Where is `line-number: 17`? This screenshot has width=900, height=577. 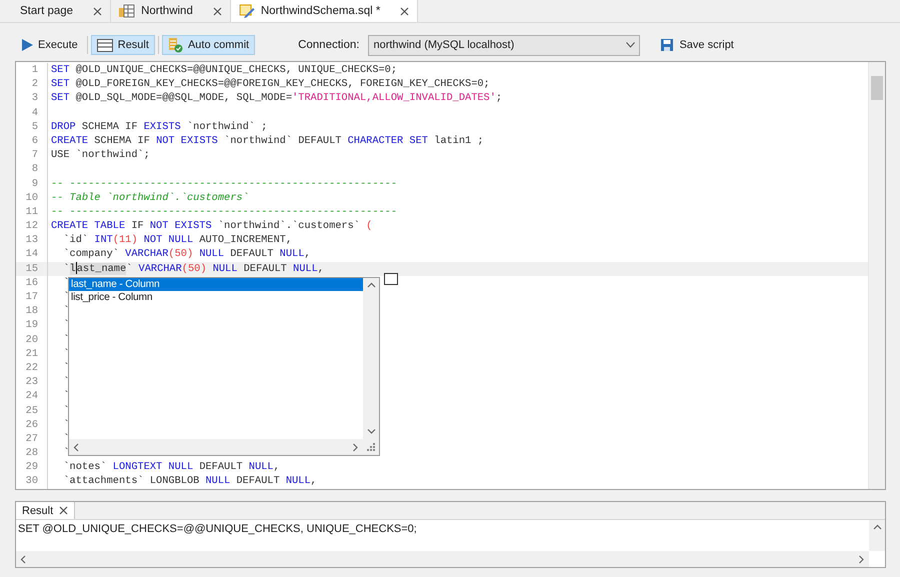 line-number: 17 is located at coordinates (32, 297).